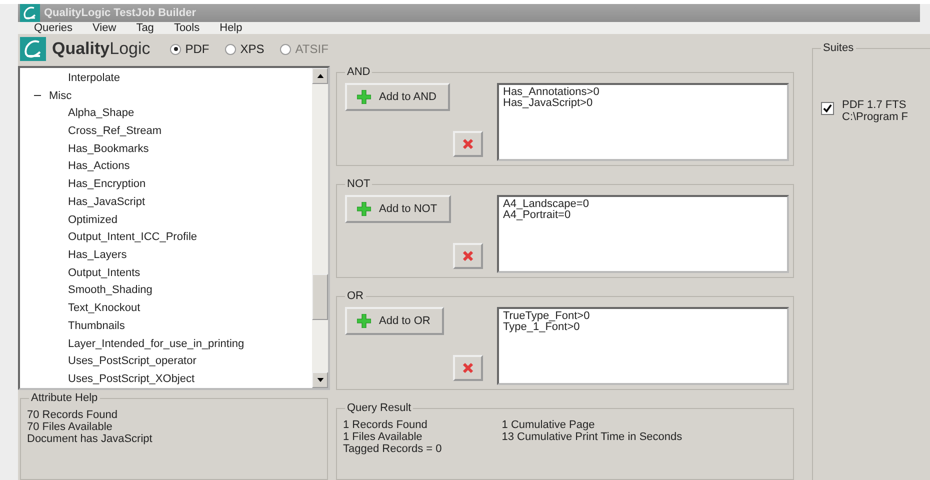 This screenshot has height=480, width=930. I want to click on tree-item: Has_JavaScript, so click(166, 202).